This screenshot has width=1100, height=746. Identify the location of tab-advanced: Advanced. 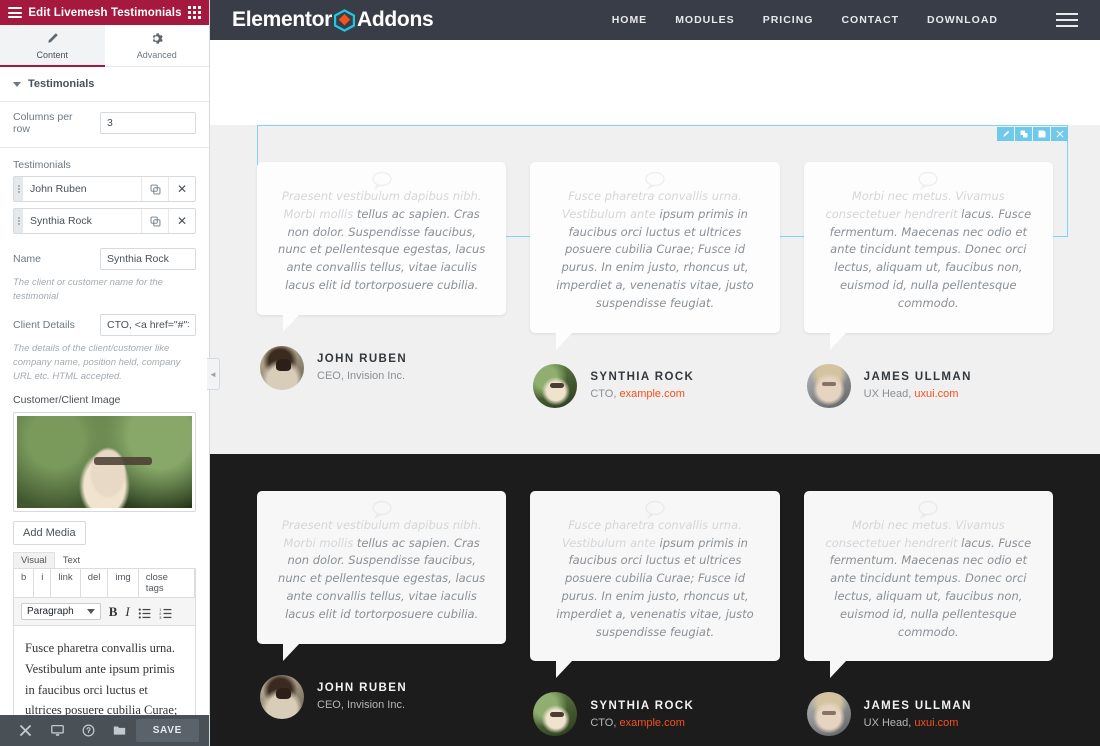
(157, 45).